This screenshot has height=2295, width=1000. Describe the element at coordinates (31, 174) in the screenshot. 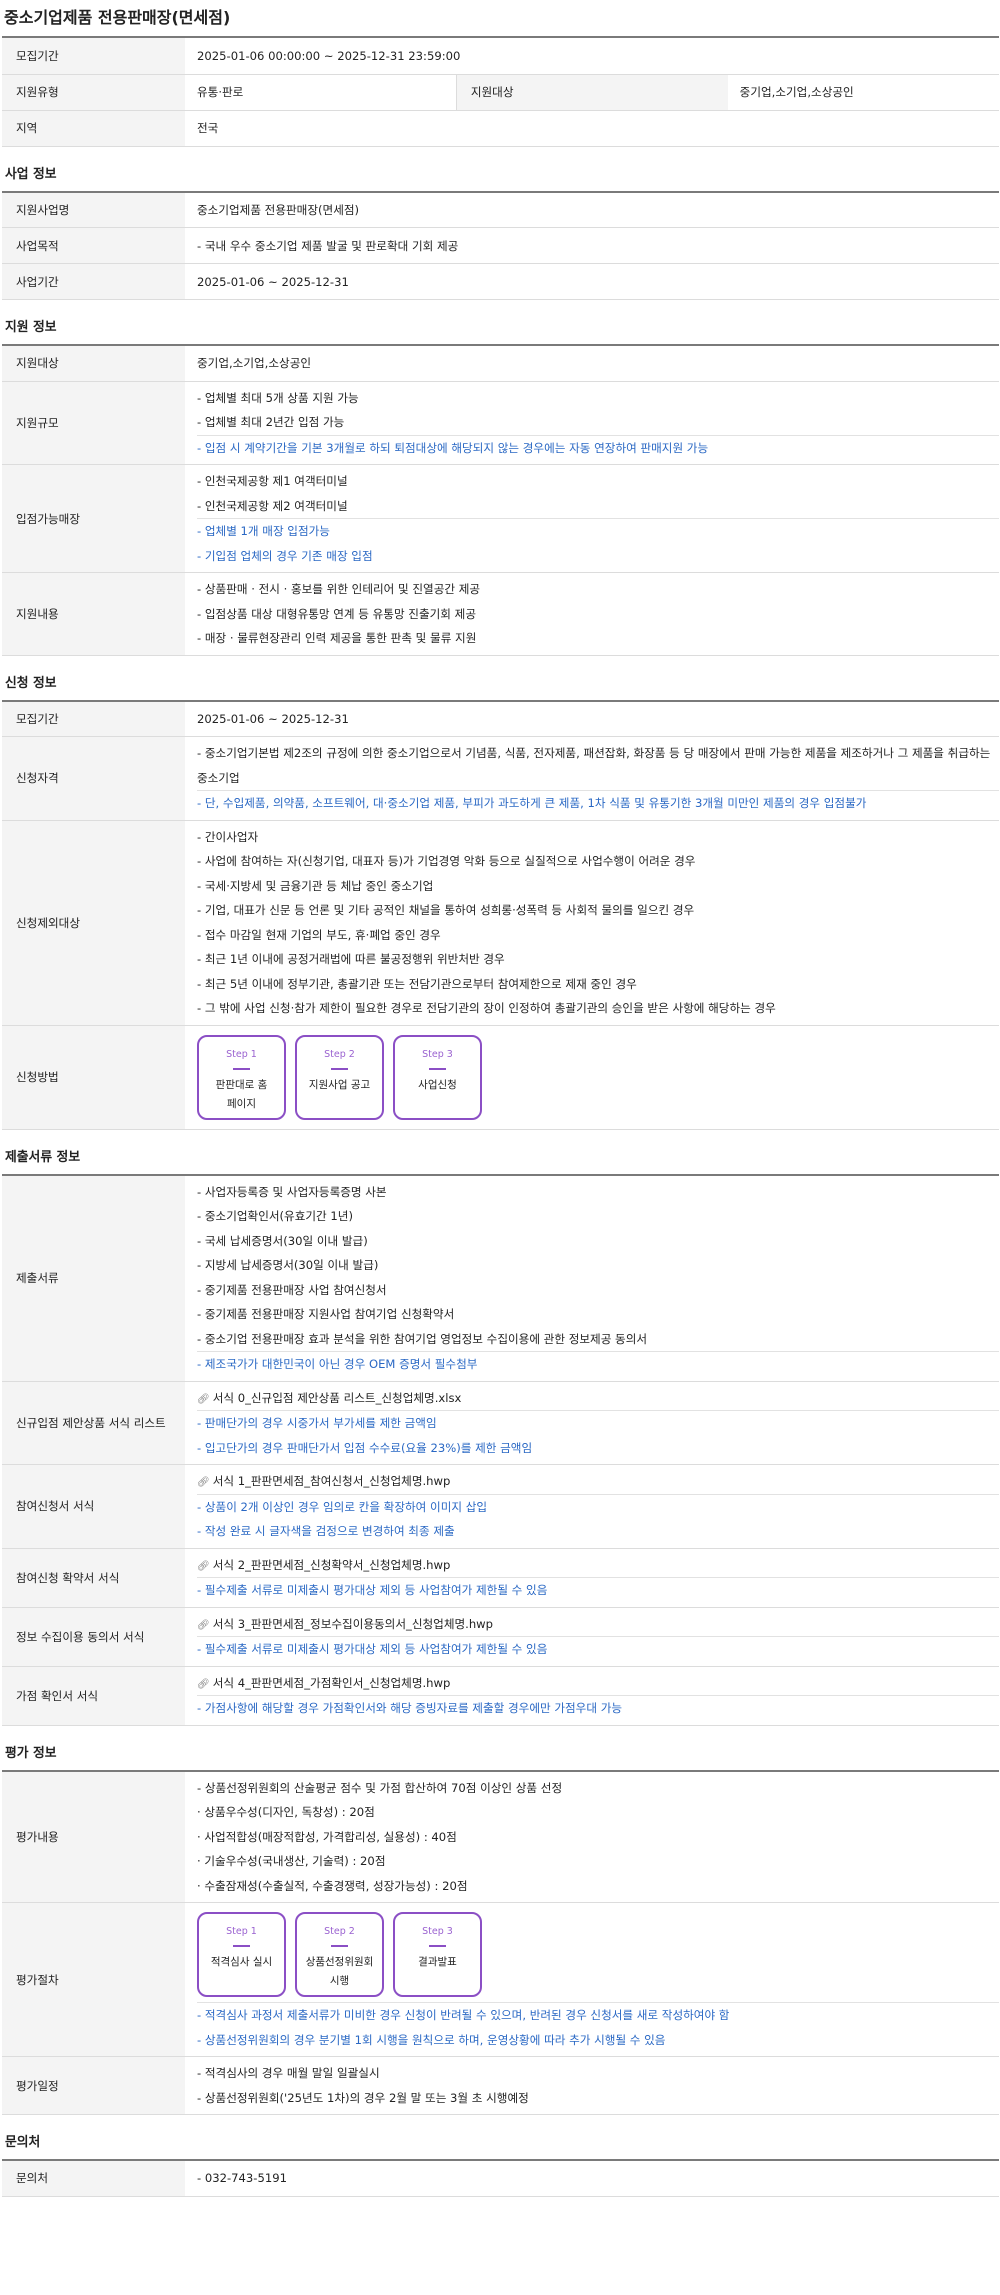

I see `section-business-title: 사업 정보` at that location.